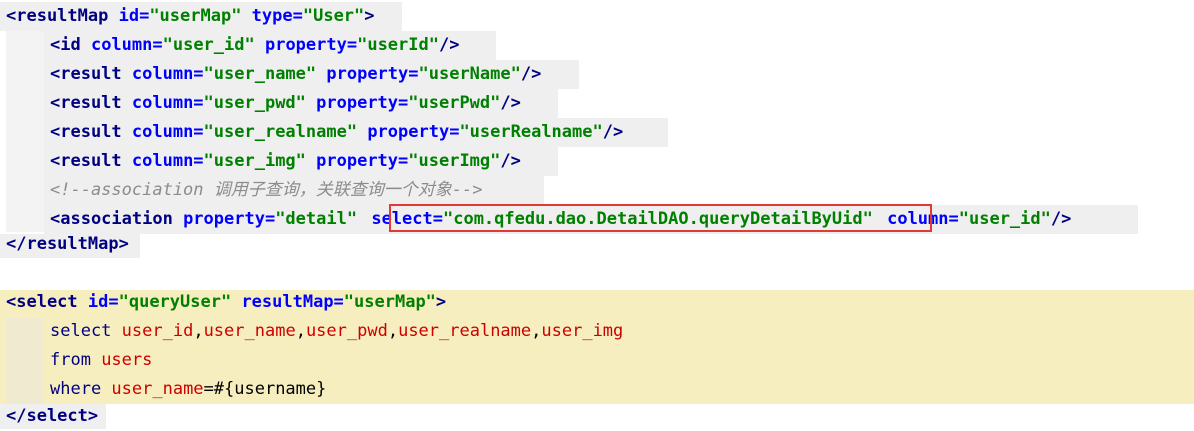 This screenshot has width=1194, height=431. I want to click on sql-keyword: from, so click(76, 360).